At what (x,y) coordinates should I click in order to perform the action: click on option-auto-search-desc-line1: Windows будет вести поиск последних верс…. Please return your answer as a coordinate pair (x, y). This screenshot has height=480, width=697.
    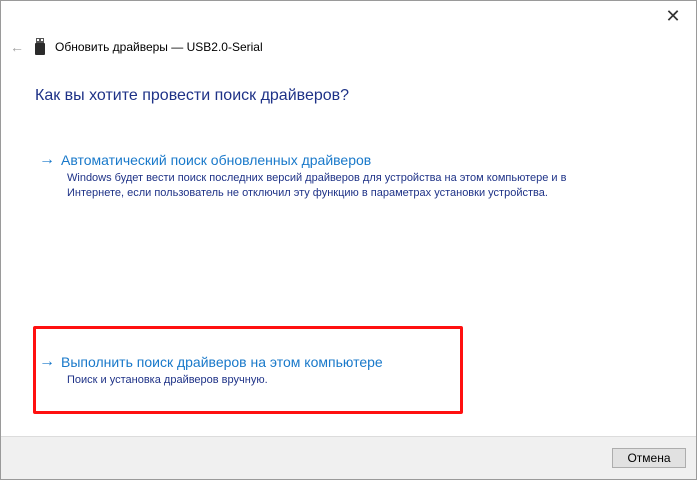
    Looking at the image, I should click on (317, 178).